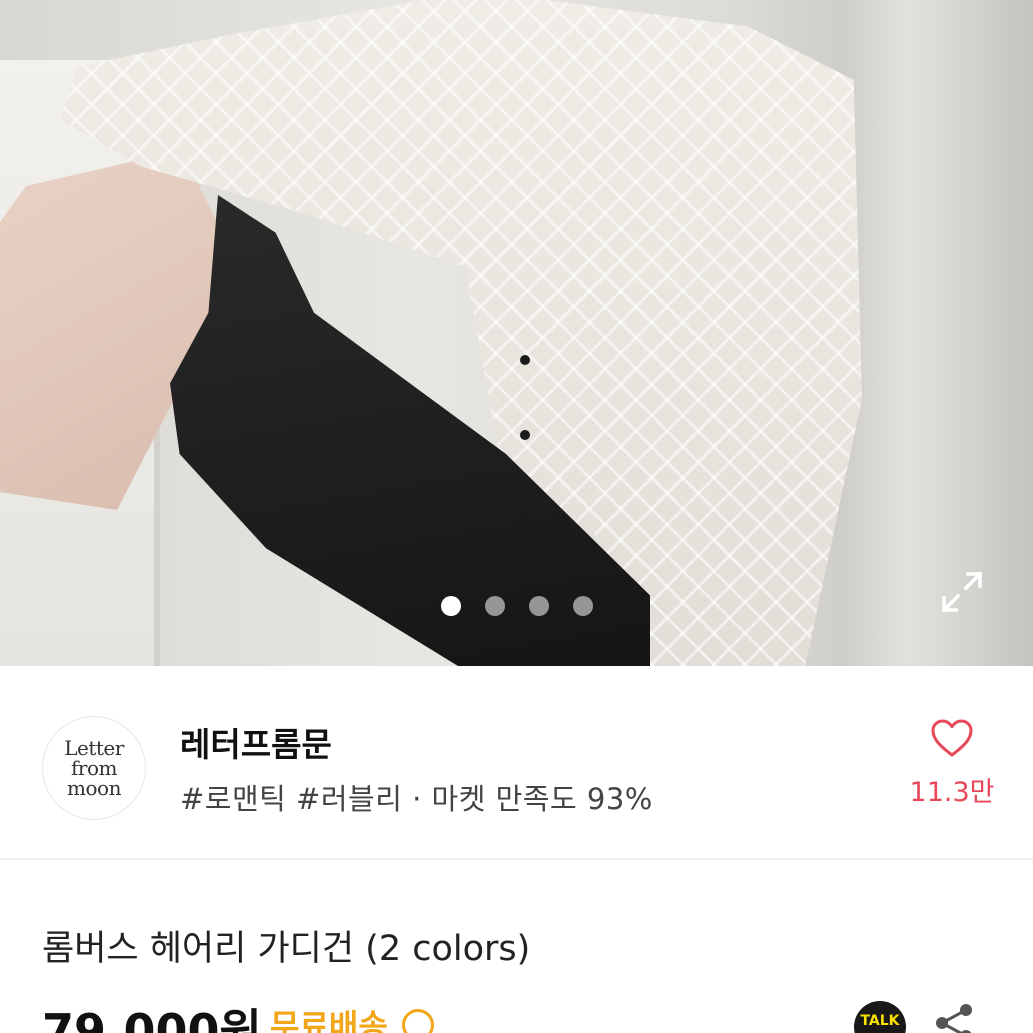 The height and width of the screenshot is (1033, 1033). What do you see at coordinates (94, 788) in the screenshot?
I see `seller-logo-line: moon` at bounding box center [94, 788].